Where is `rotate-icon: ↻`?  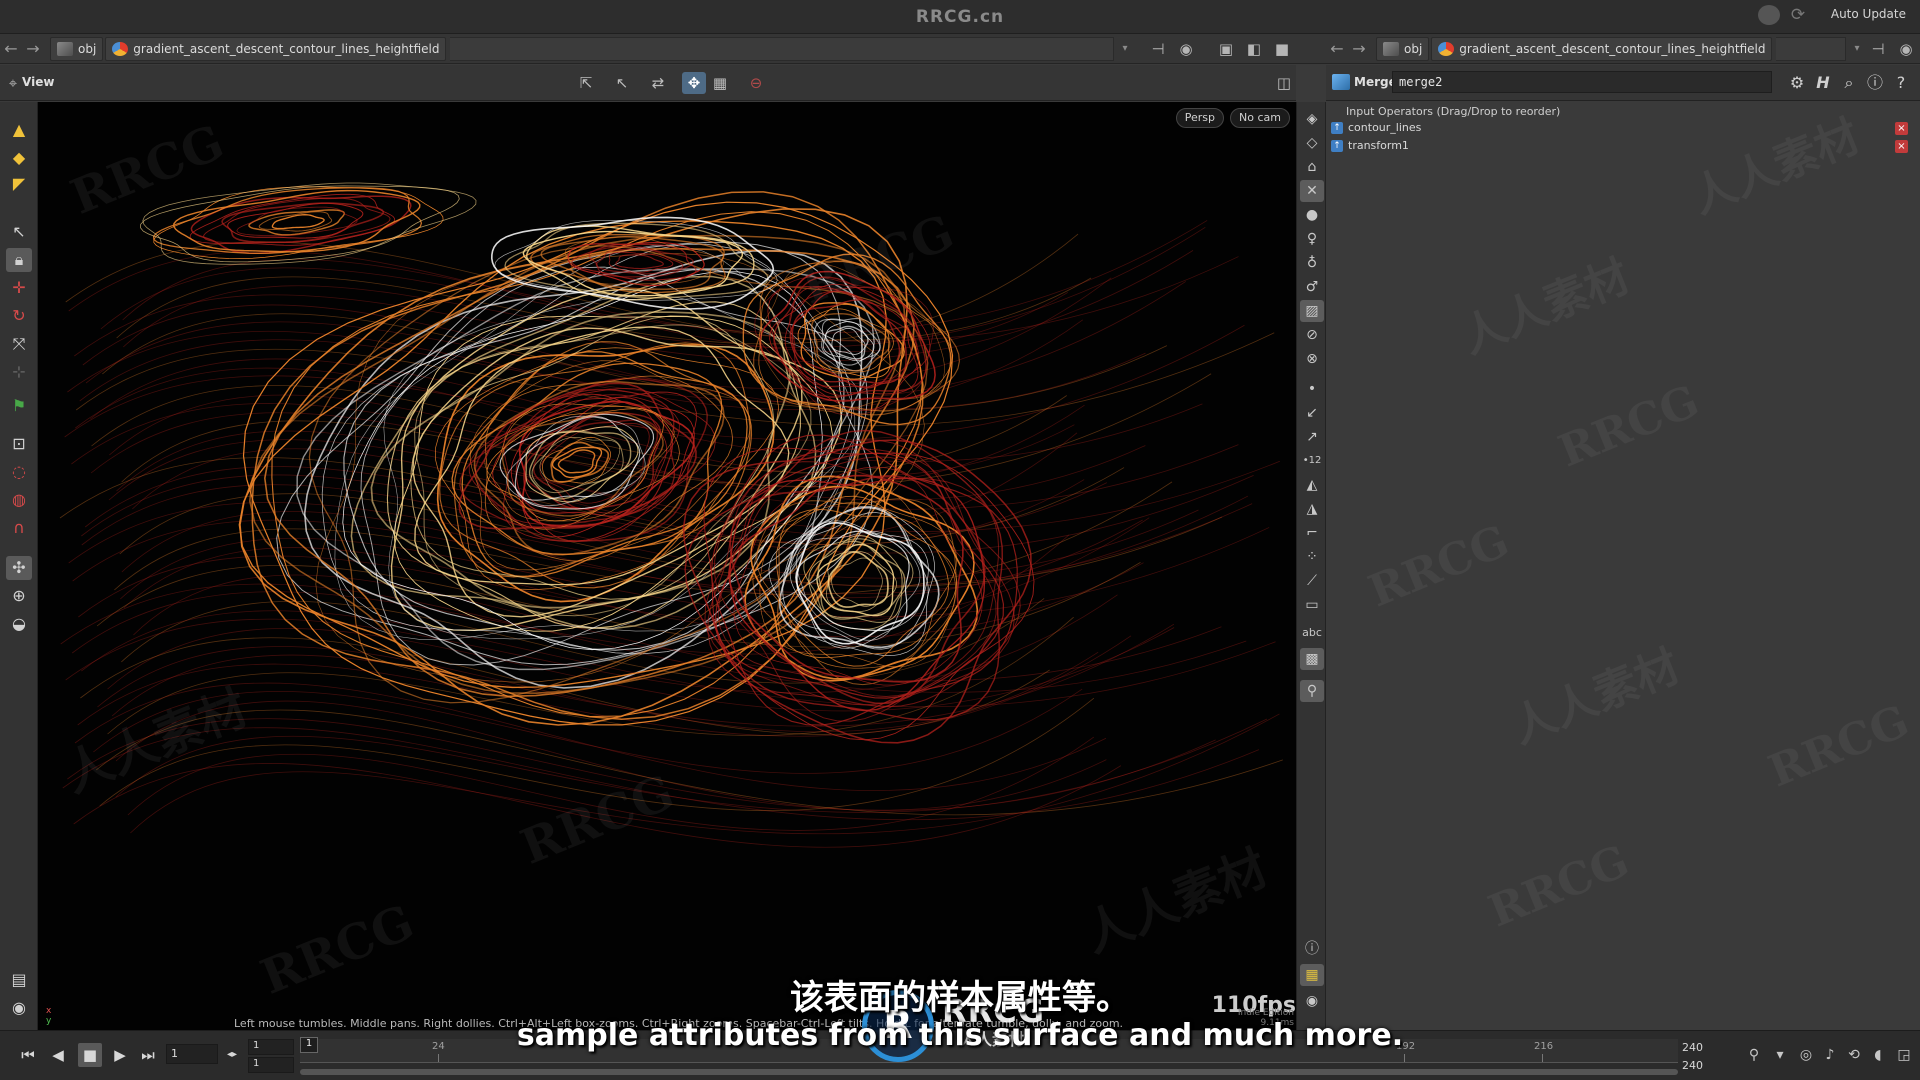
rotate-icon: ↻ is located at coordinates (19, 316).